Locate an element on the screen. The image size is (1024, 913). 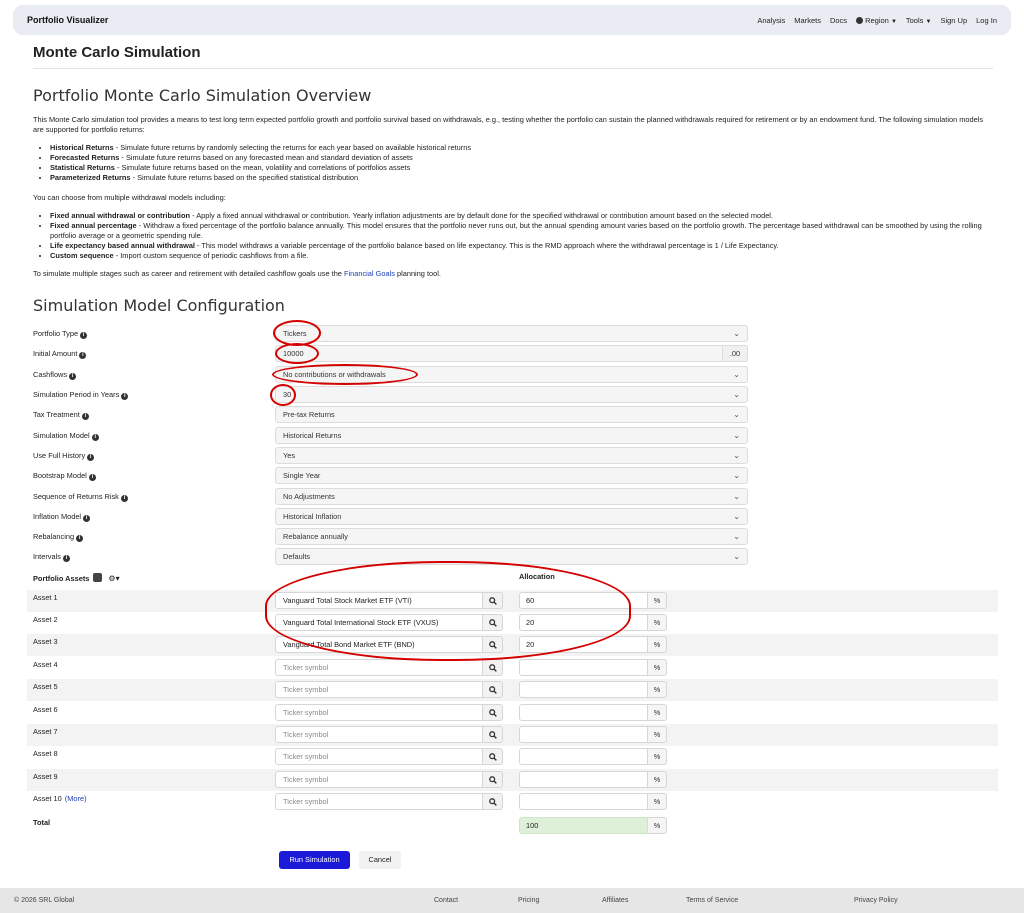
intervals-select: Defaults ⌄ is located at coordinates (511, 556).